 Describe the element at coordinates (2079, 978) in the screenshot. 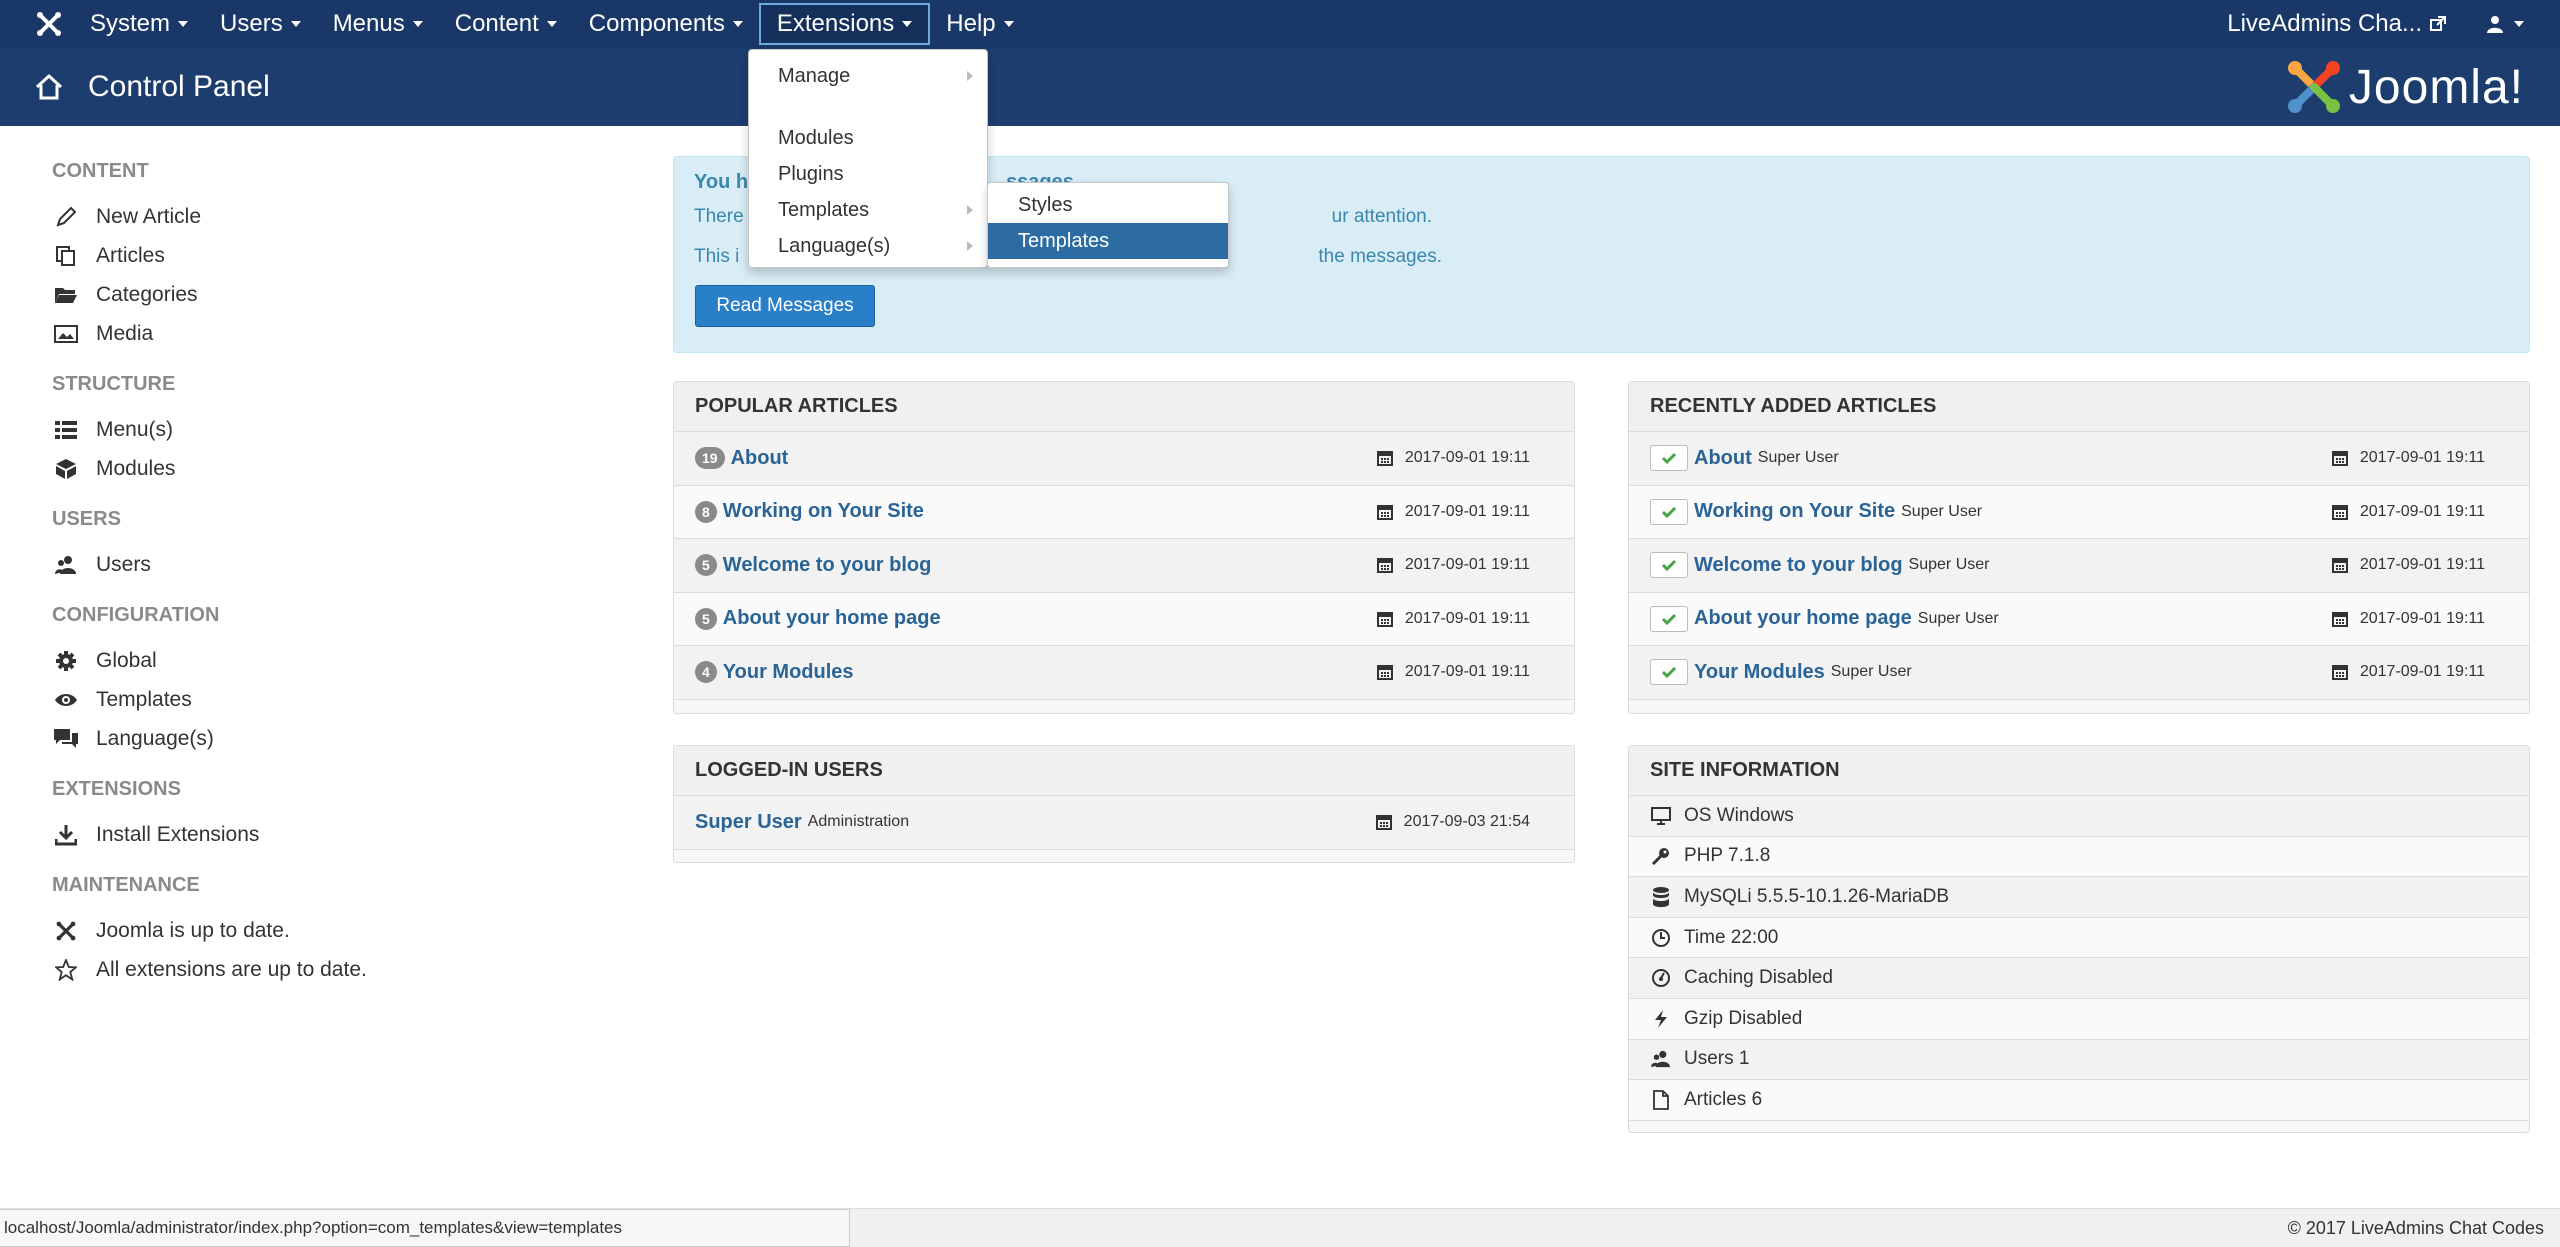

I see `list-item: Caching Disabled` at that location.